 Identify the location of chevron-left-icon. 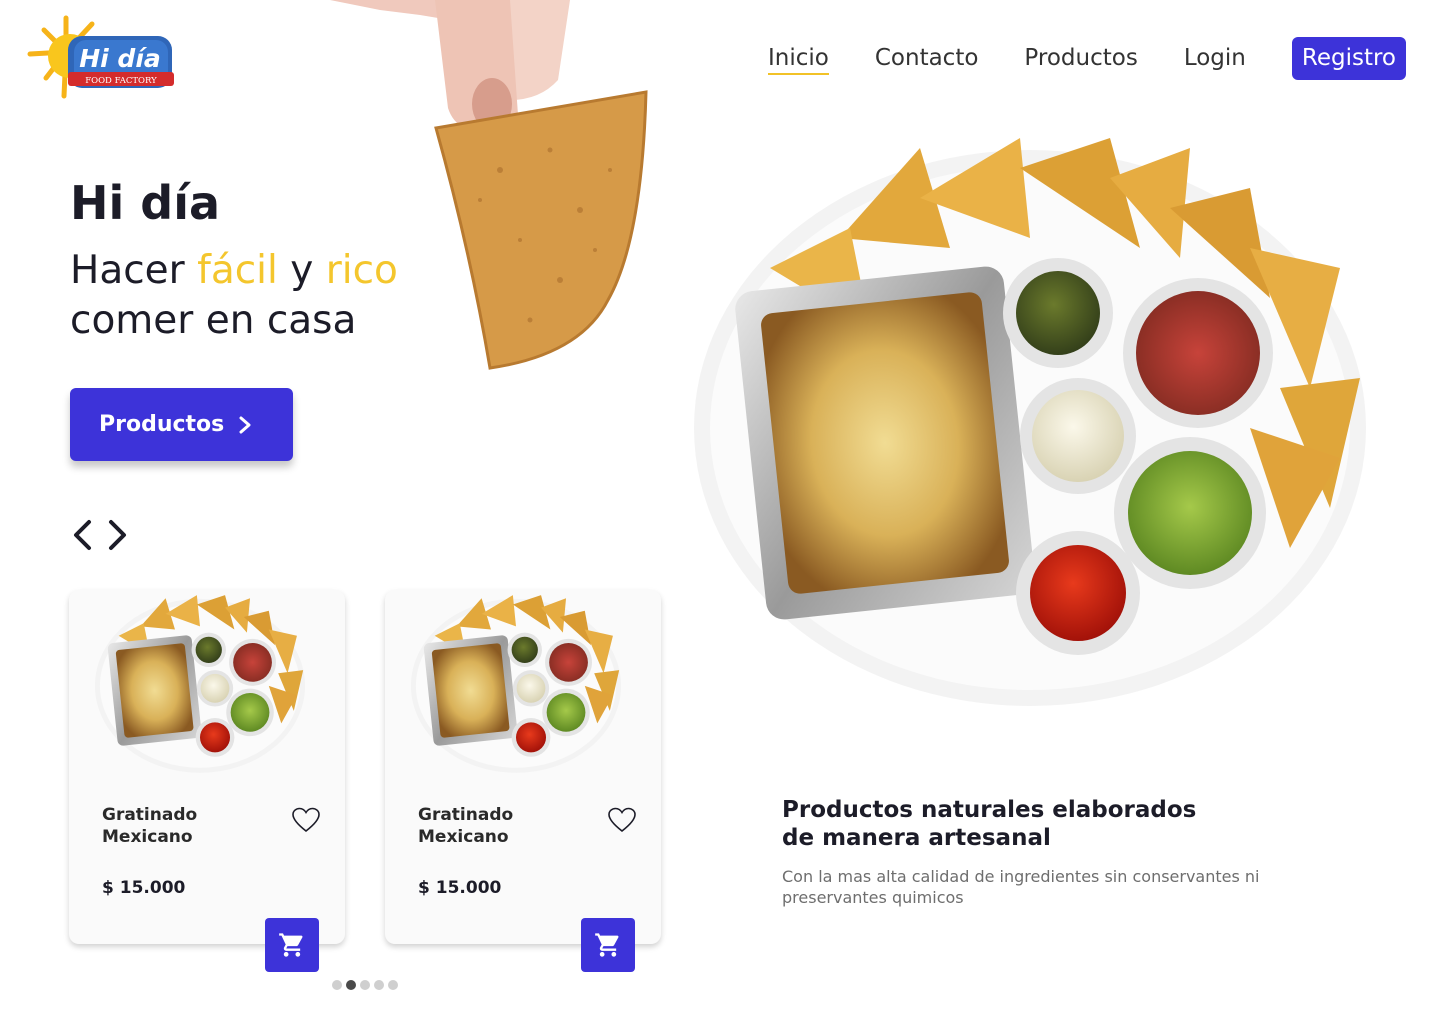
(82, 535).